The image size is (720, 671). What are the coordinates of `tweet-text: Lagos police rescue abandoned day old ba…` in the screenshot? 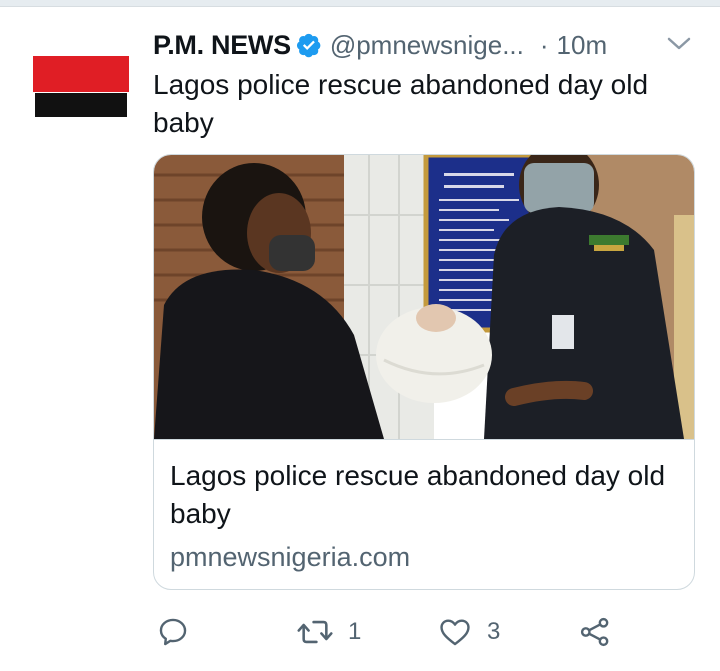 It's located at (401, 103).